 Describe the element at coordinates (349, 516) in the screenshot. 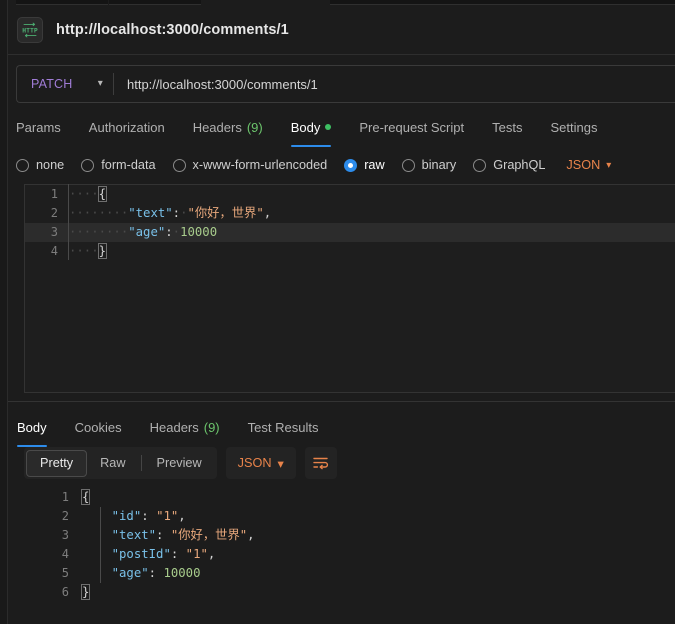

I see `code-line: 2 "id": "1",` at that location.